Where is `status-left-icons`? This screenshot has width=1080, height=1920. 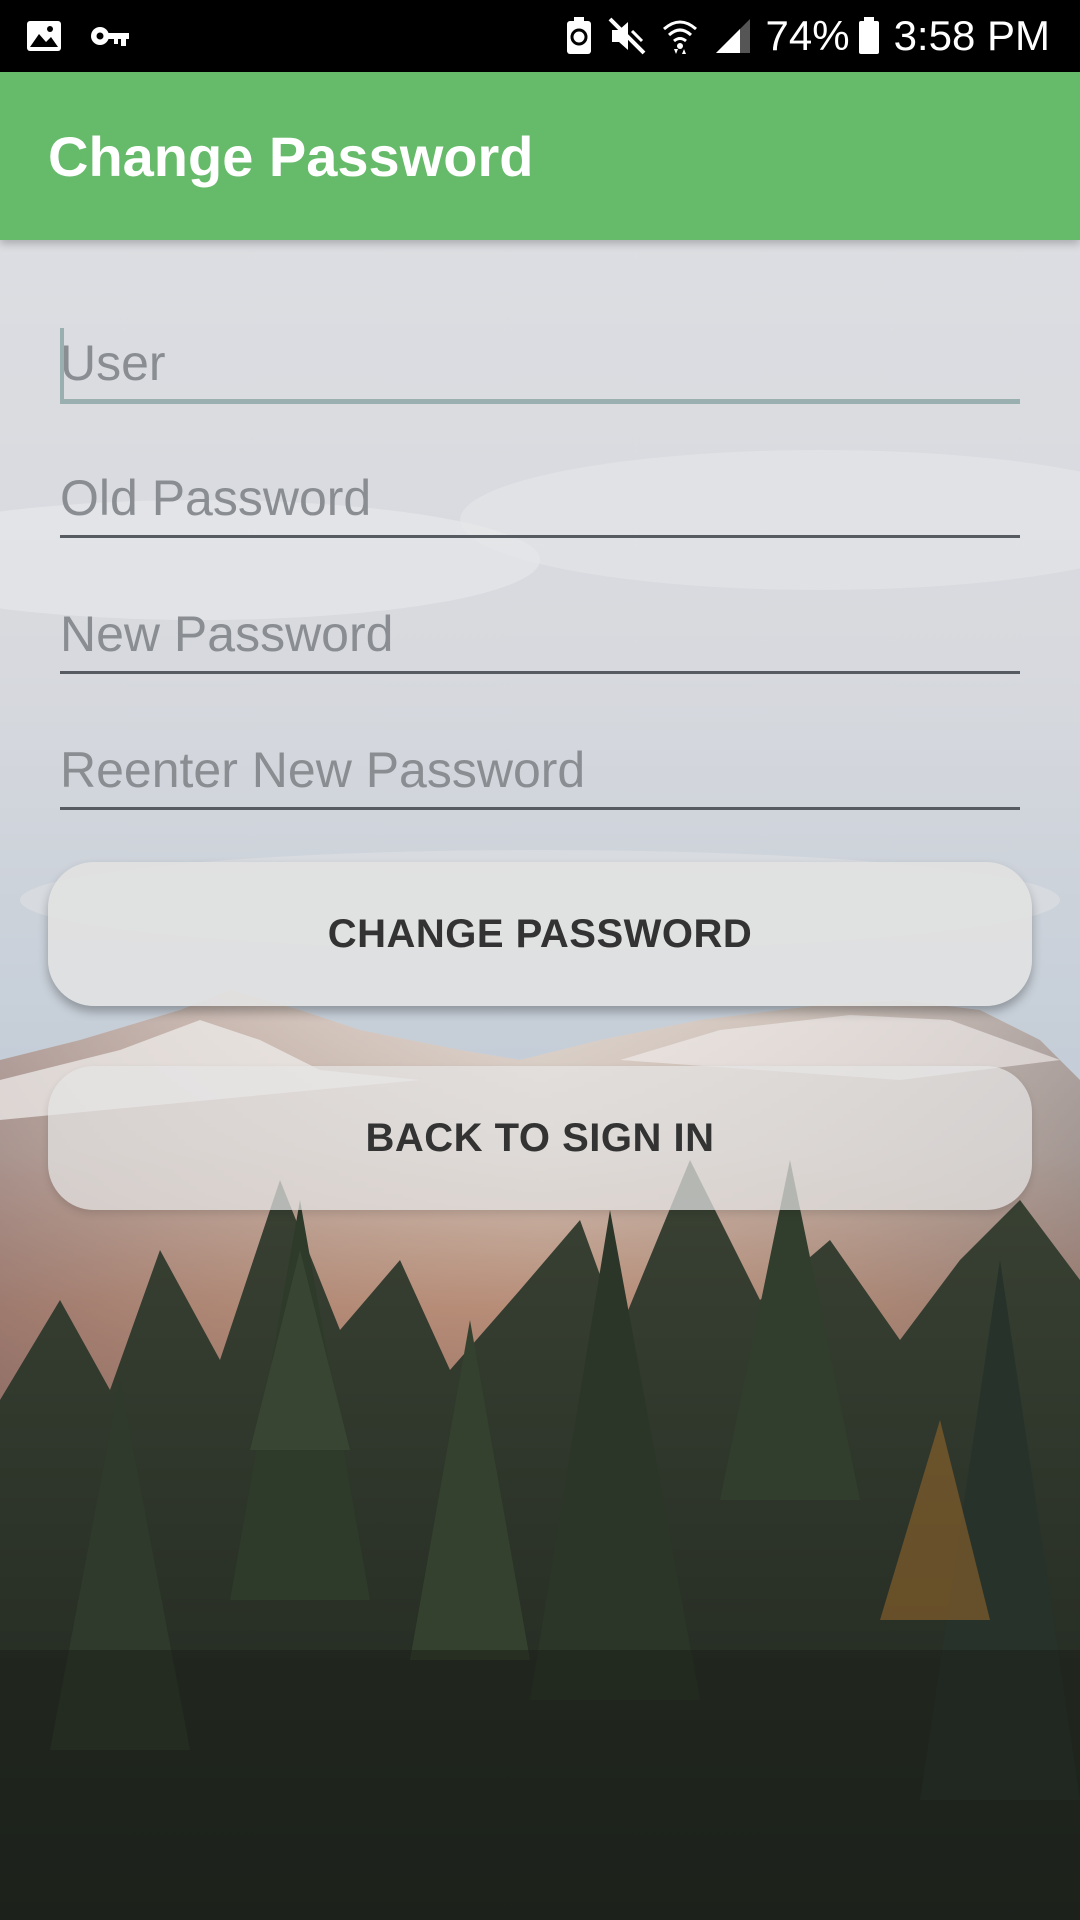
status-left-icons is located at coordinates (92, 36).